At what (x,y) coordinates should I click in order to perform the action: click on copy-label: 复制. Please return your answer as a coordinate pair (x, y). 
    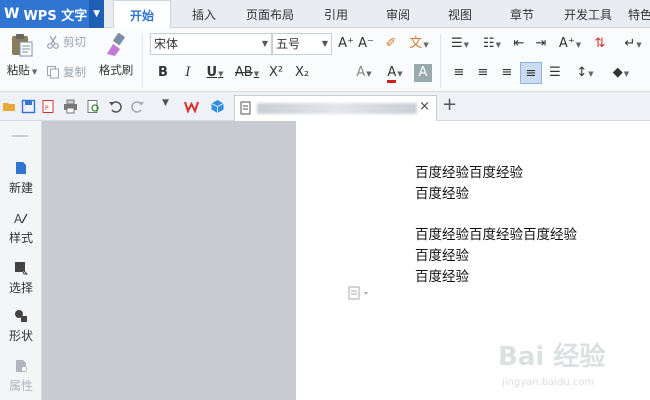
    Looking at the image, I should click on (74, 72).